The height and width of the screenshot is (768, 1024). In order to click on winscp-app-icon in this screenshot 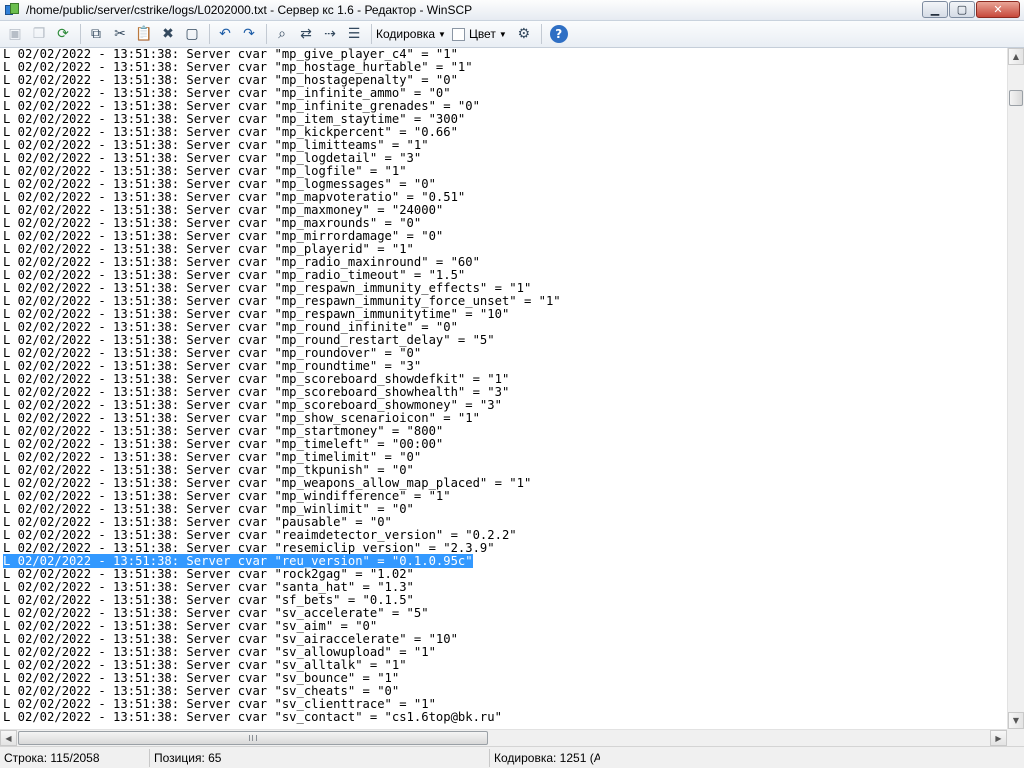, I will do `click(12, 10)`.